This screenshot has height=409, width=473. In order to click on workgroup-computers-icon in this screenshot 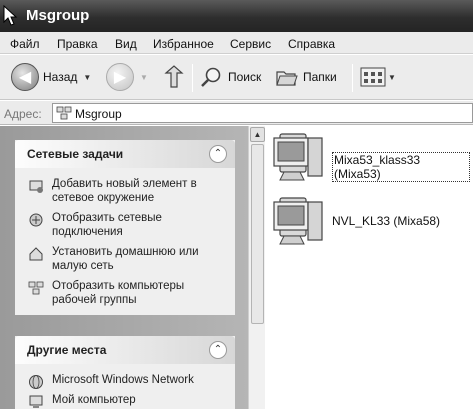, I will do `click(36, 288)`.